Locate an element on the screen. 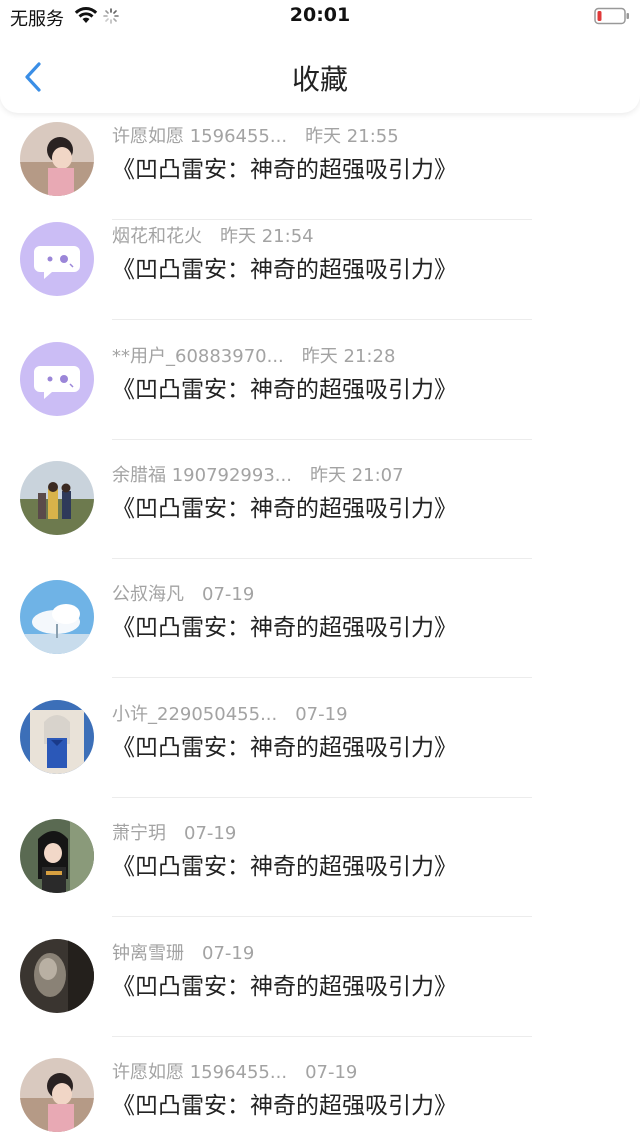 The image size is (640, 1138). item-meta: 烟花和花火 昨天 21:54 is located at coordinates (213, 235).